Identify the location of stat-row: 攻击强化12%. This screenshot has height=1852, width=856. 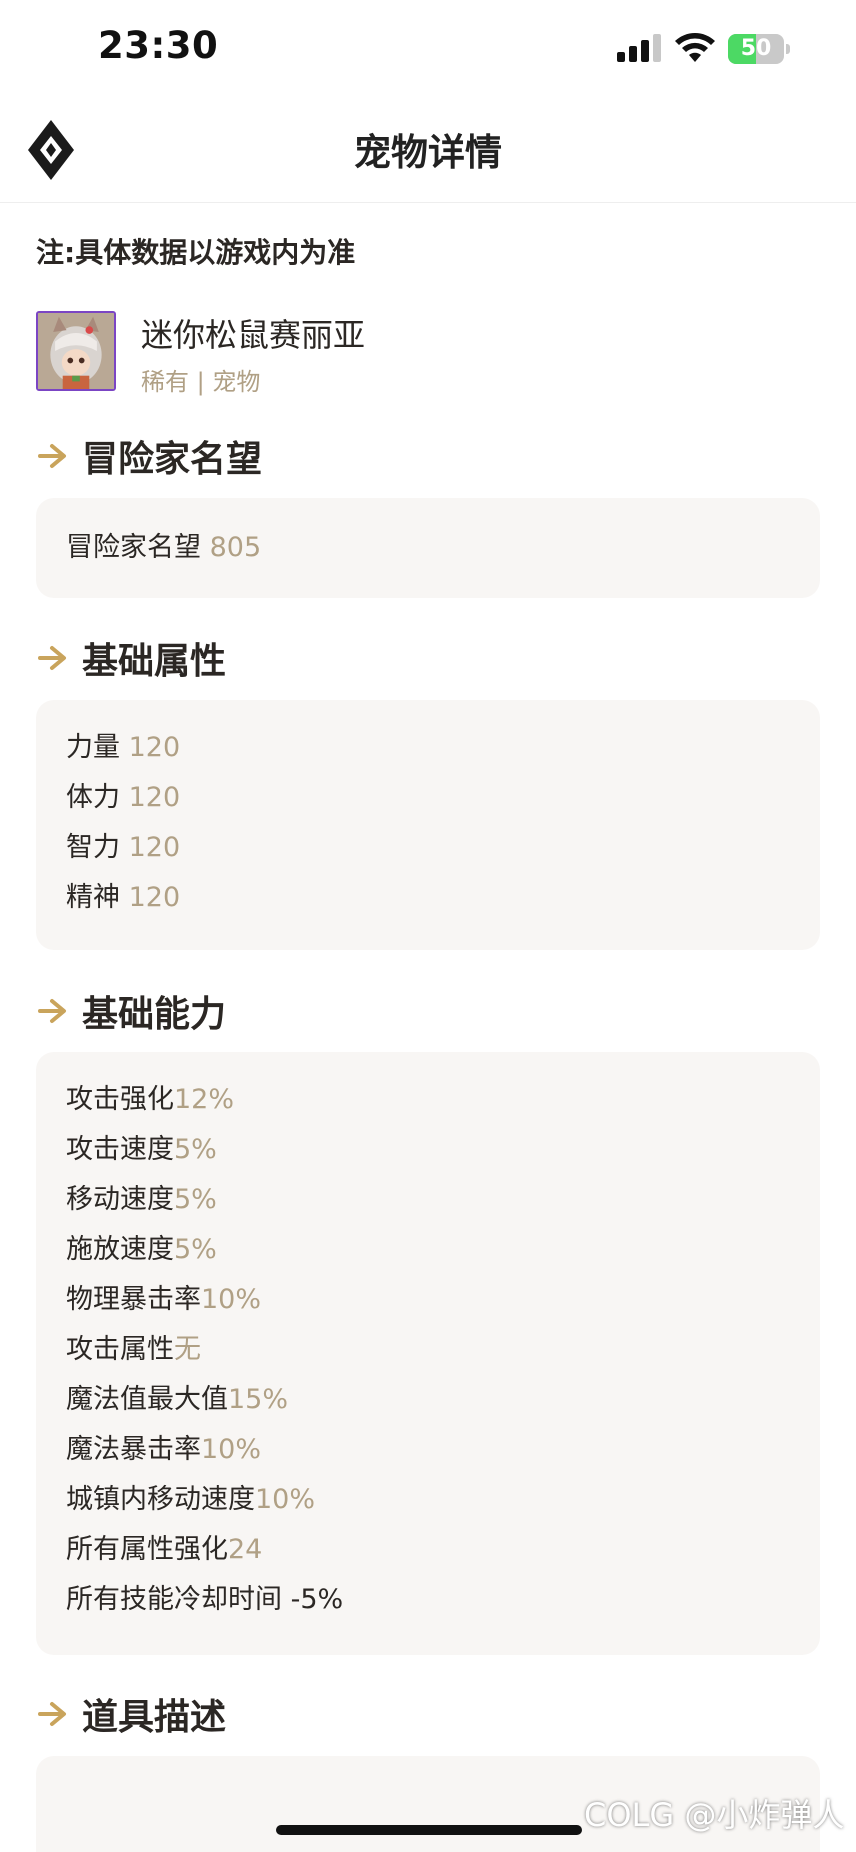
(428, 1100).